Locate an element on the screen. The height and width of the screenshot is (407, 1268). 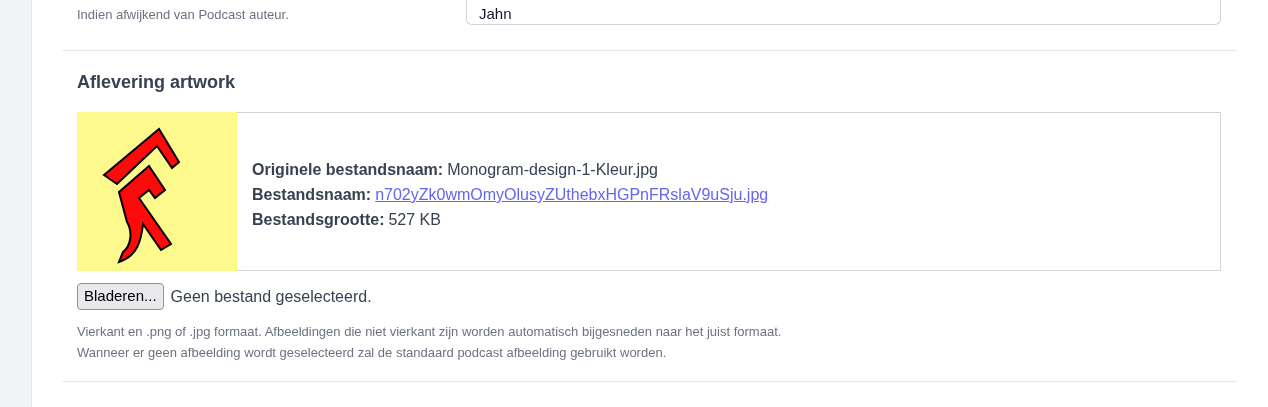
file-status: Geen bestand geselecteerd. is located at coordinates (271, 296).